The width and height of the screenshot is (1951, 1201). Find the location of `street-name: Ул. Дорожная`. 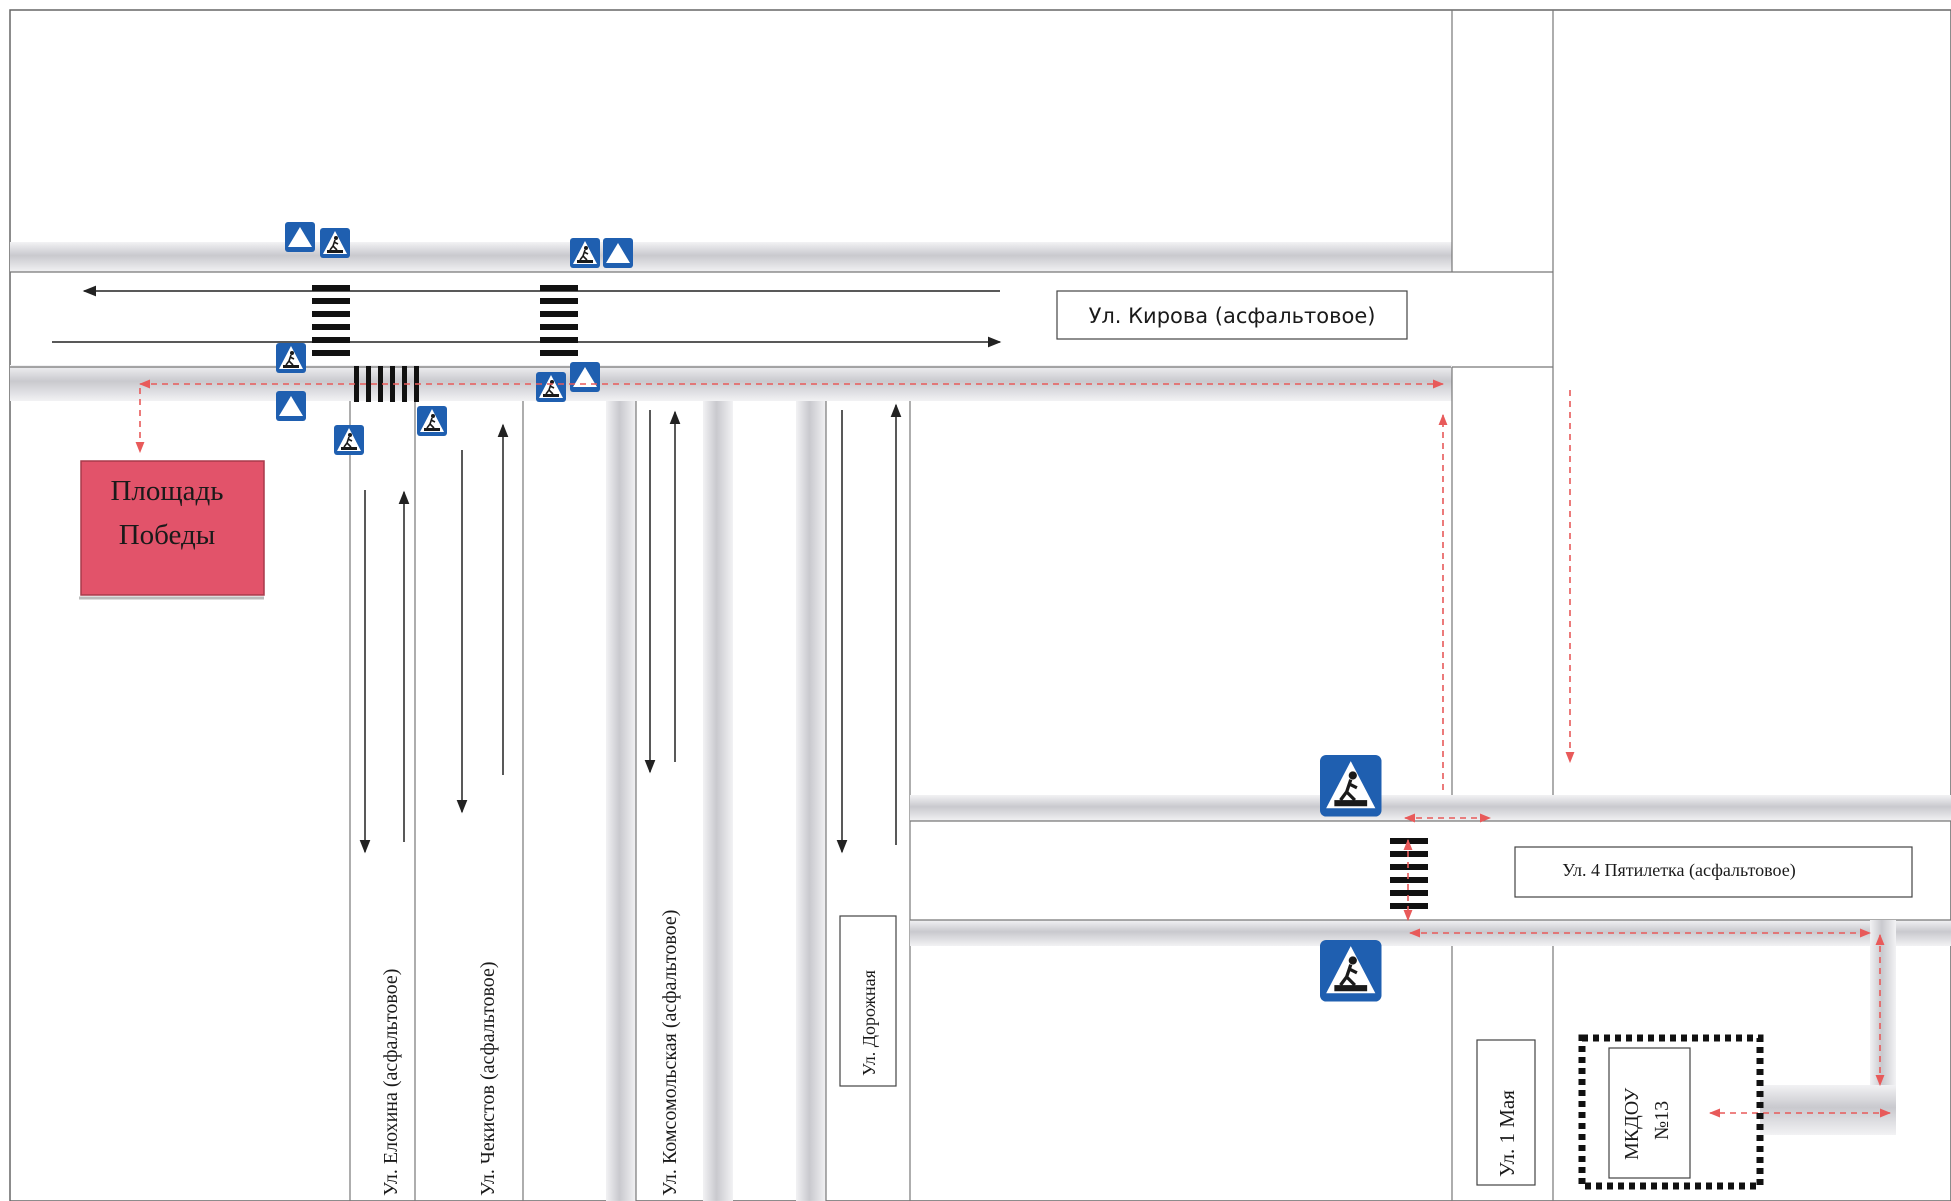

street-name: Ул. Дорожная is located at coordinates (869, 1023).